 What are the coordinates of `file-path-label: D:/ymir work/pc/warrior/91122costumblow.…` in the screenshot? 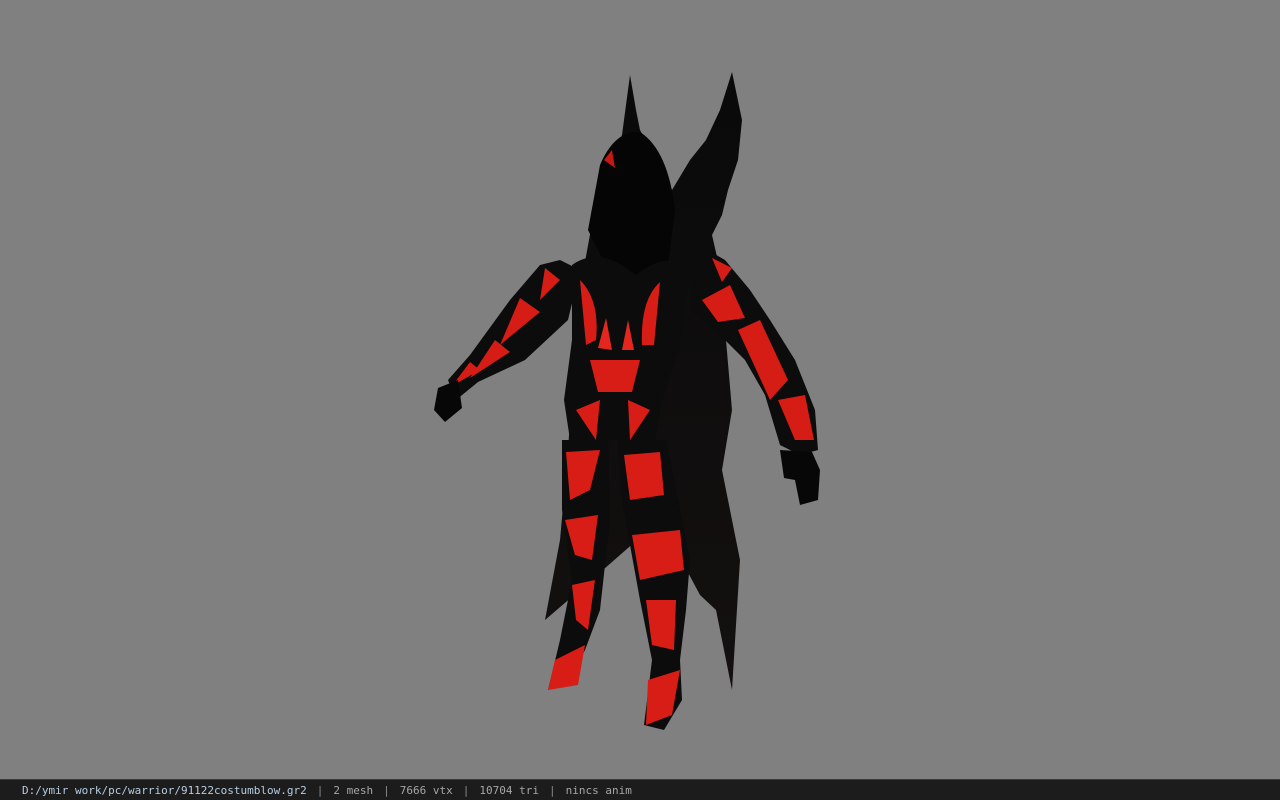 It's located at (164, 790).